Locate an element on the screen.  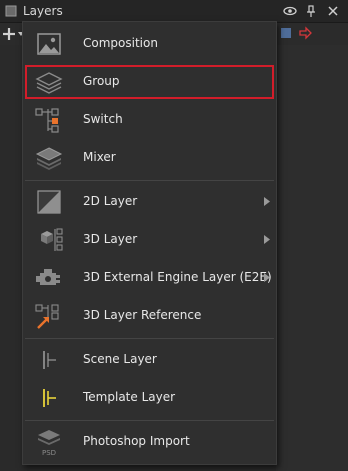
3d-layer-reference-icon is located at coordinates (47, 316).